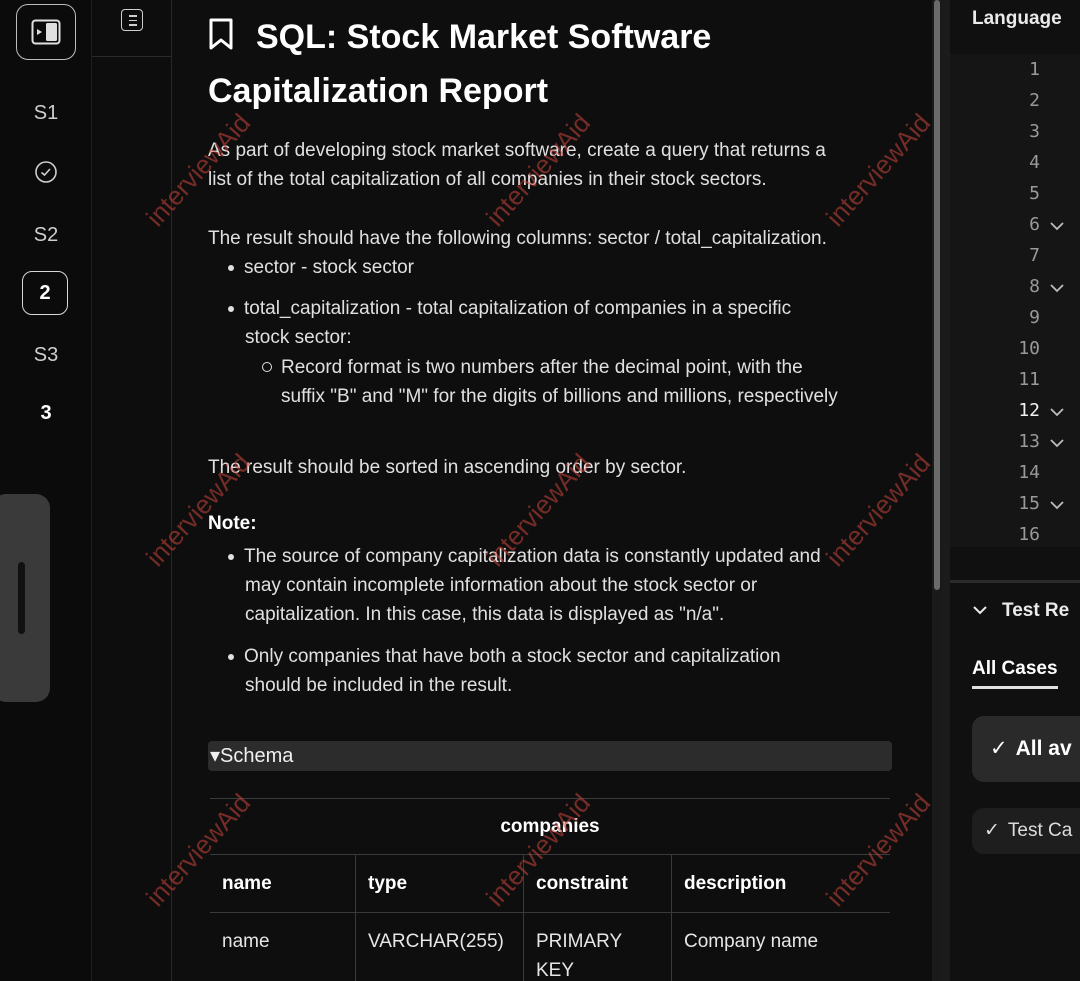 The image size is (1080, 981). I want to click on scrollbar-thumb, so click(937, 295).